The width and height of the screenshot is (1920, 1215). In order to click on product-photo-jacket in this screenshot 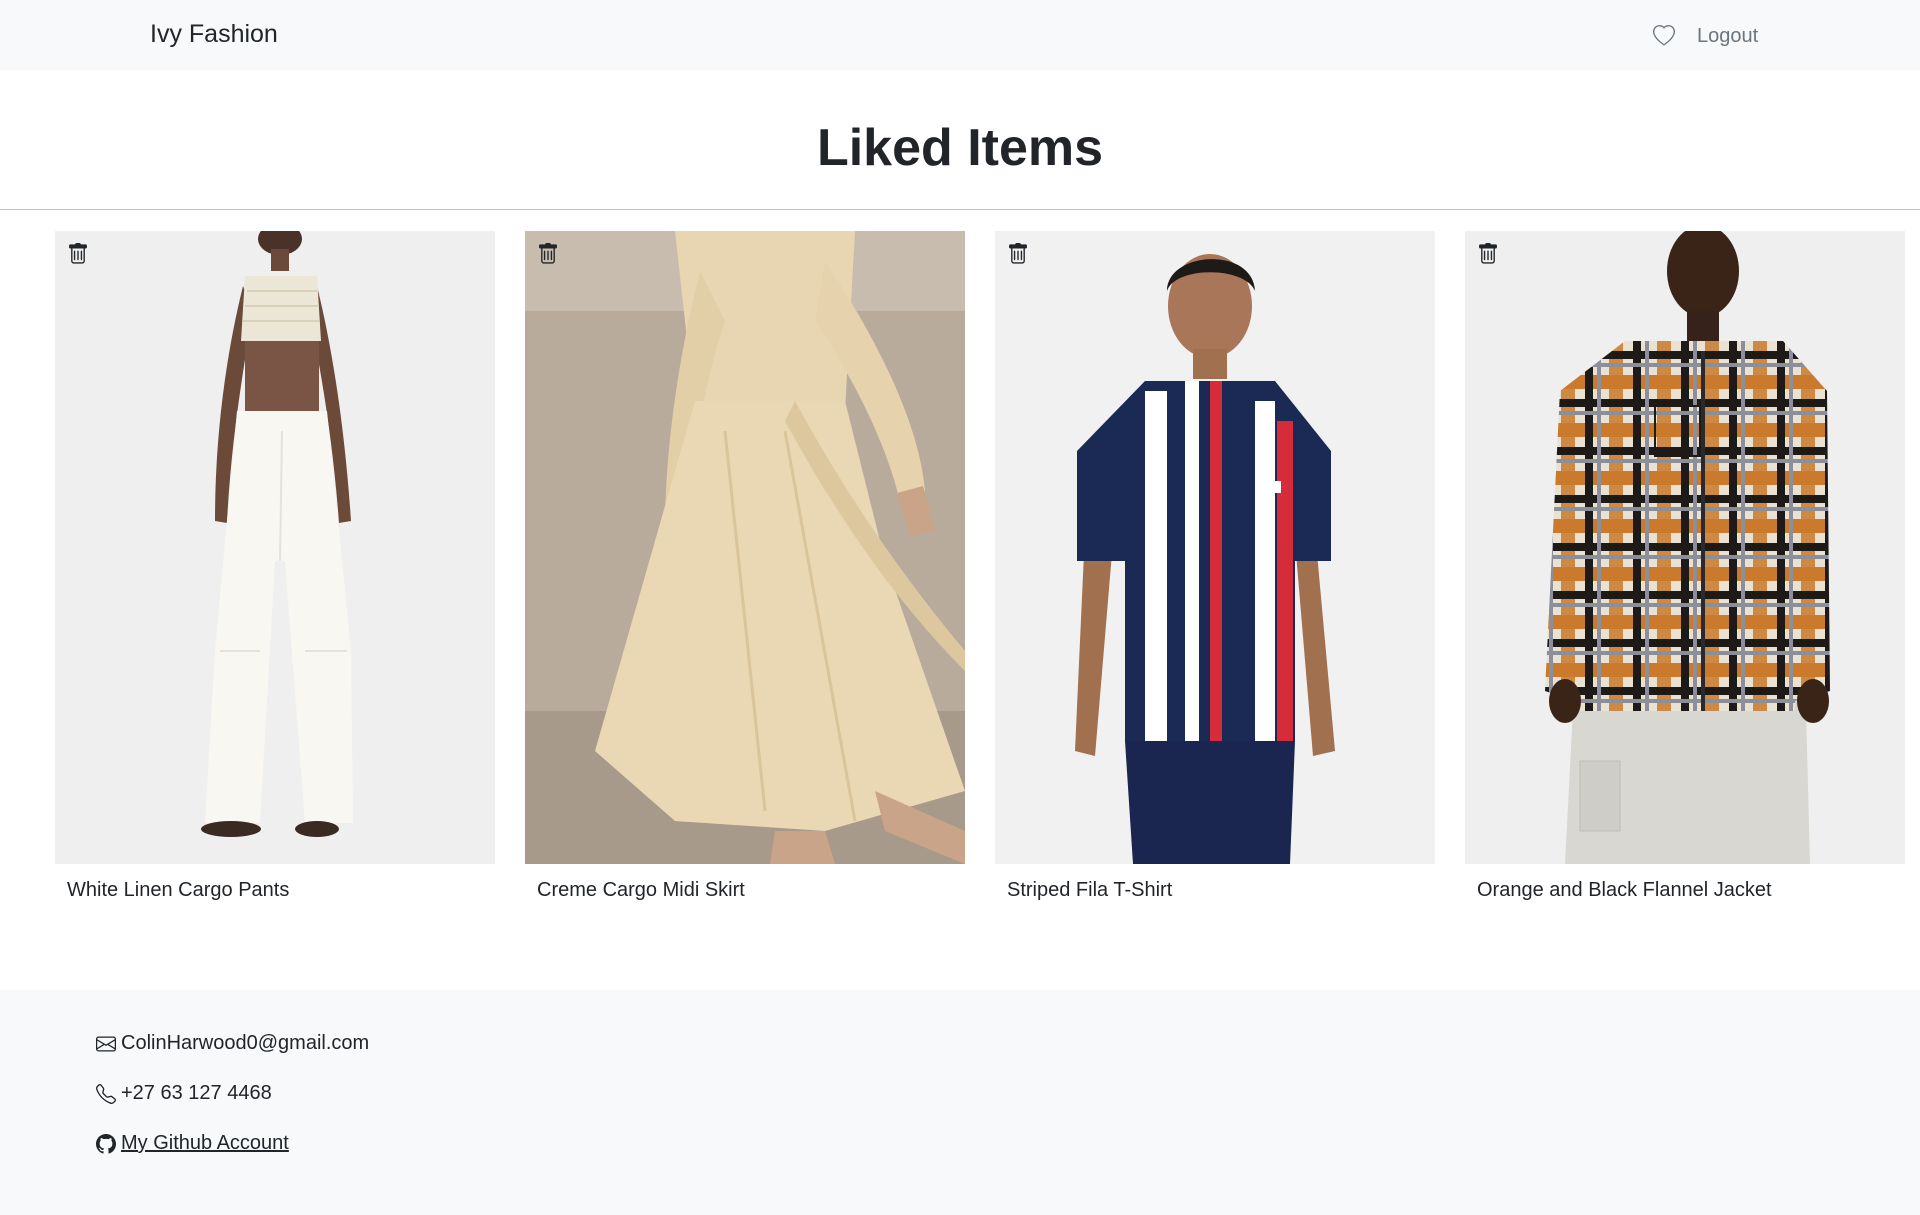, I will do `click(1685, 547)`.